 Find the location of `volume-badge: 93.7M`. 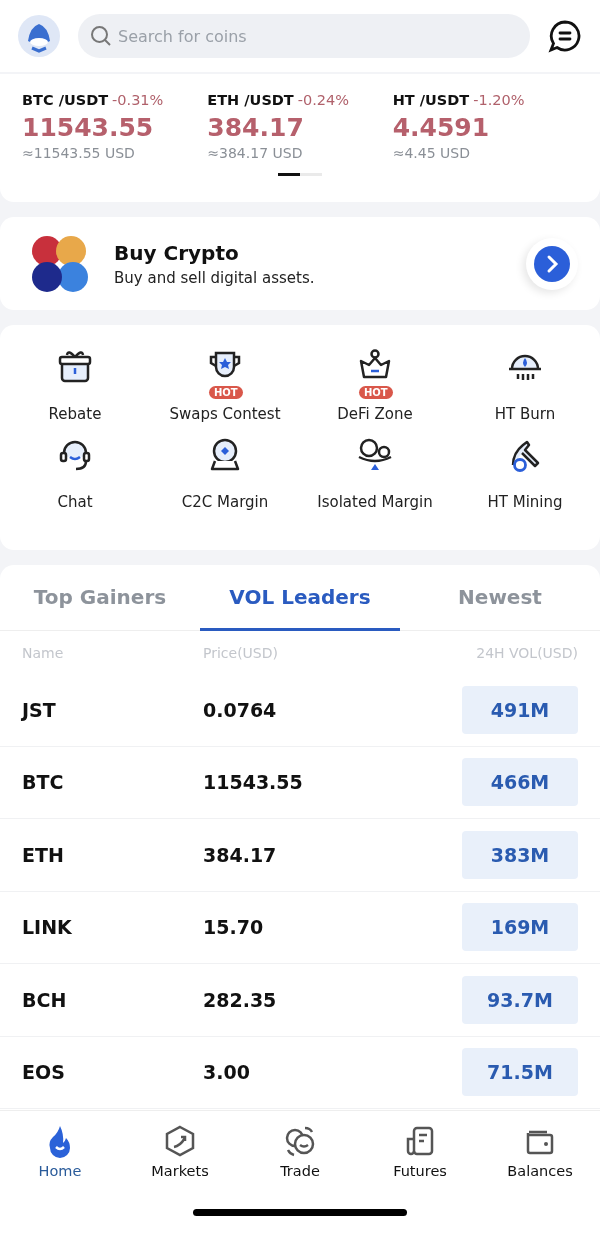

volume-badge: 93.7M is located at coordinates (520, 999).